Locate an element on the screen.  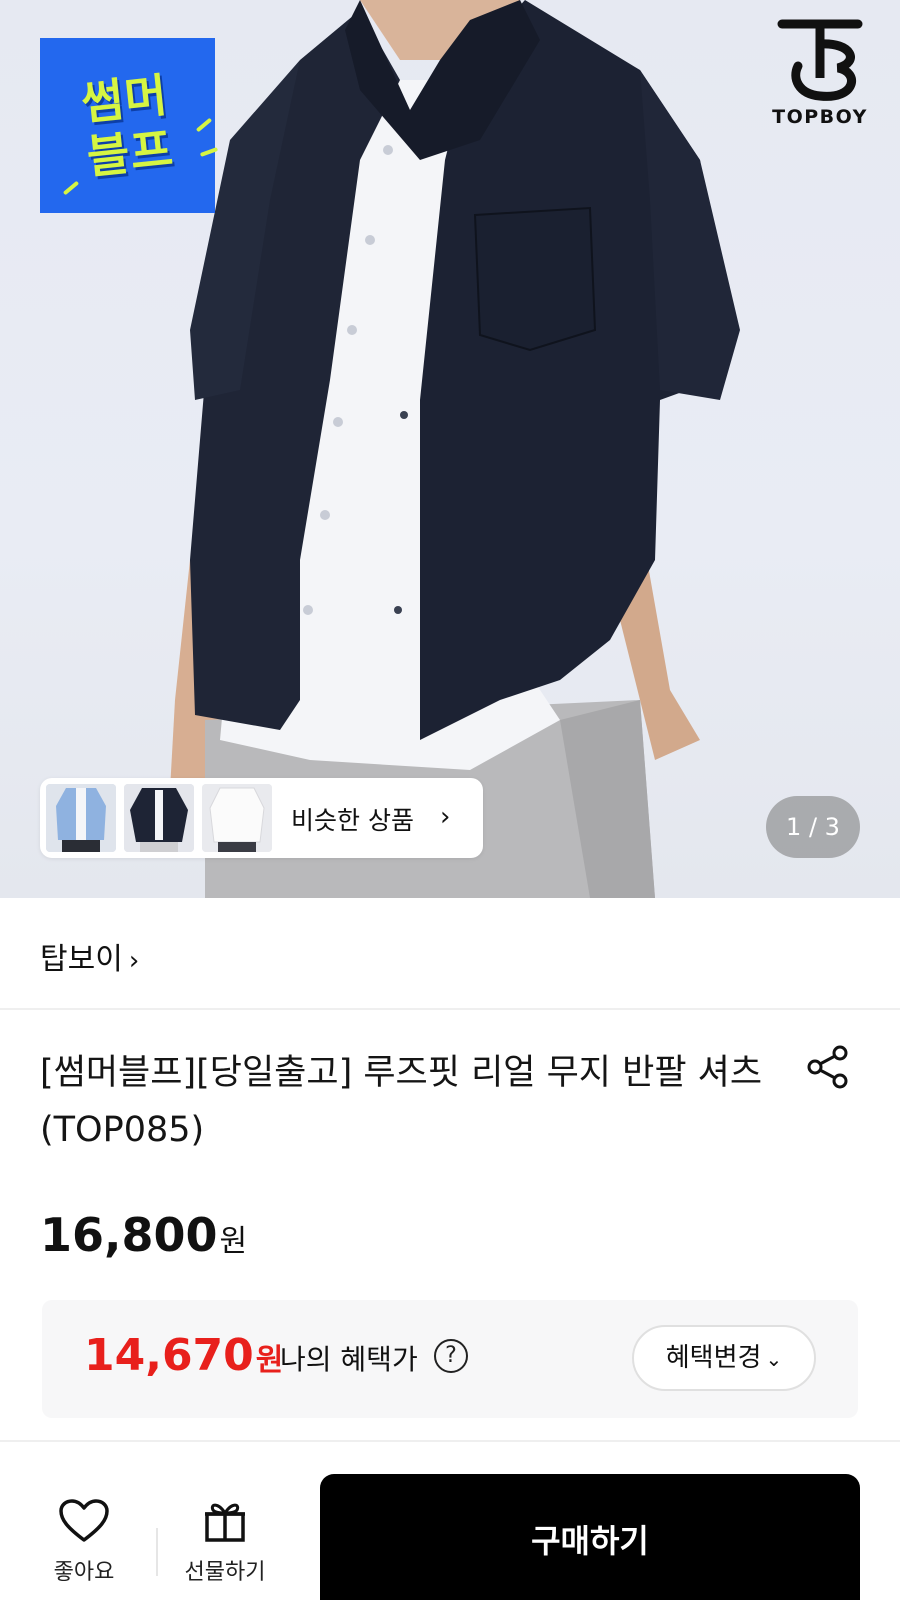
brand-name: 탑보이 is located at coordinates (81, 959).